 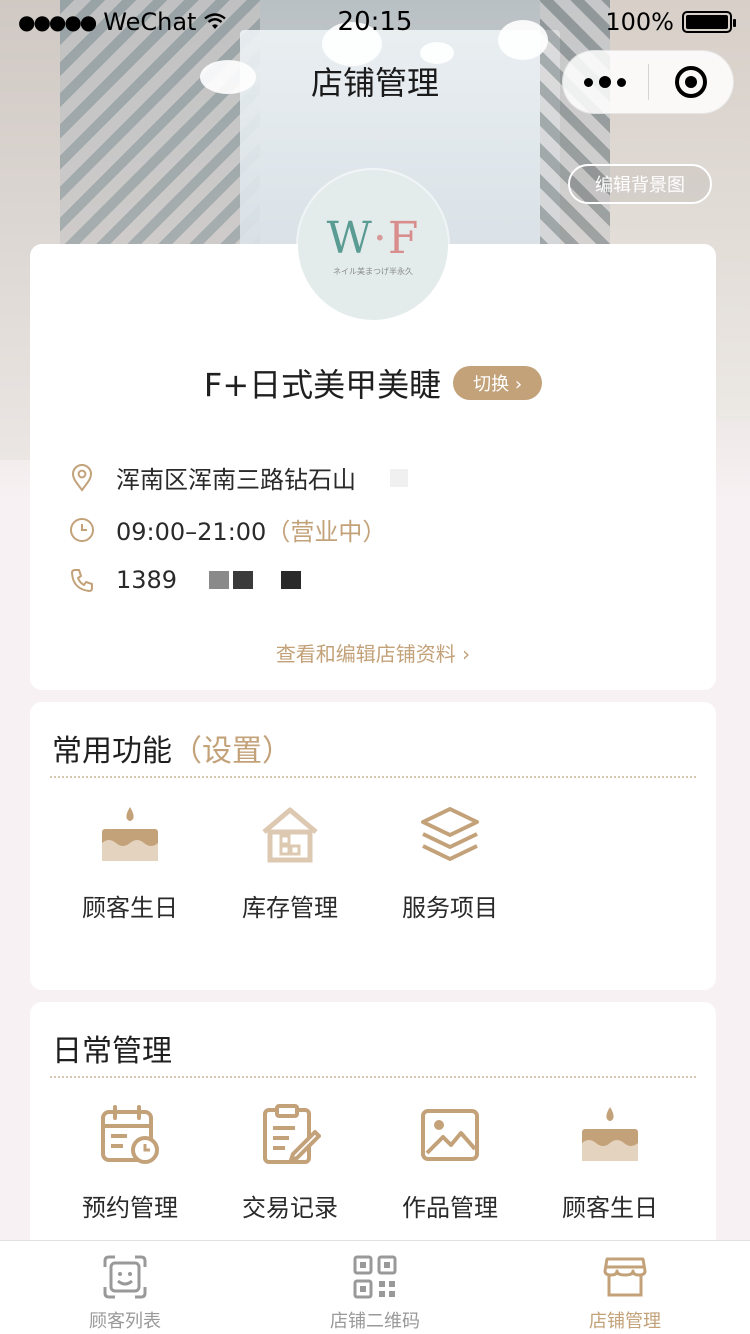 What do you see at coordinates (185, 580) in the screenshot?
I see `phone-row: 1389` at bounding box center [185, 580].